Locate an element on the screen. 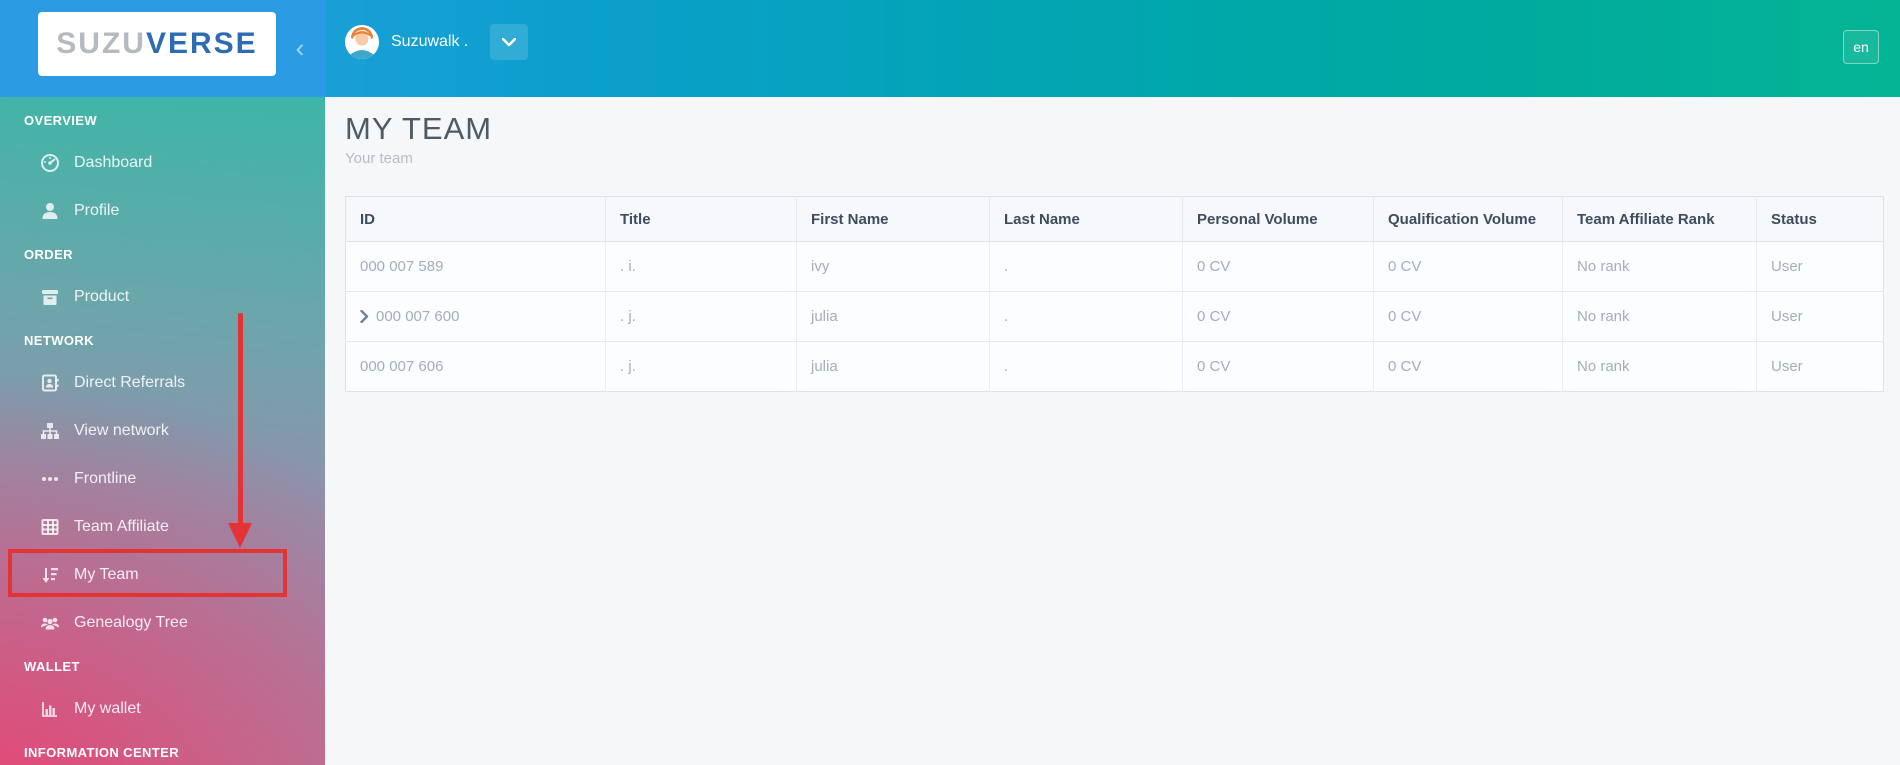 This screenshot has height=765, width=1900. sidebar-item-view-network: View network is located at coordinates (162, 431).